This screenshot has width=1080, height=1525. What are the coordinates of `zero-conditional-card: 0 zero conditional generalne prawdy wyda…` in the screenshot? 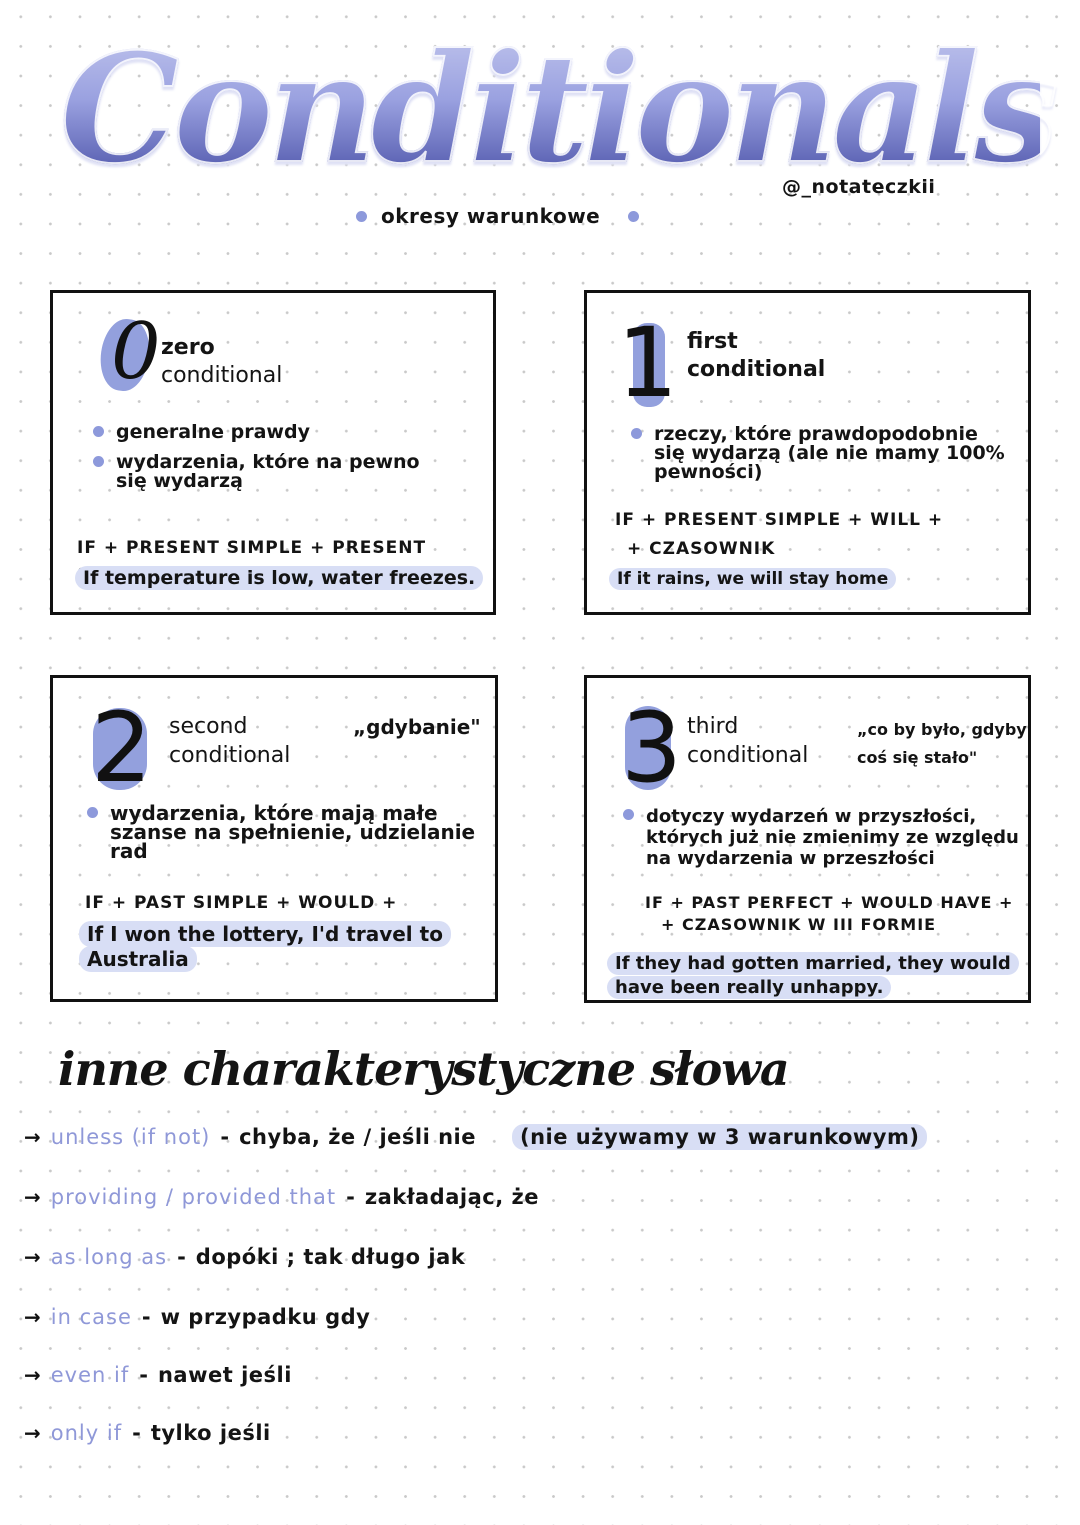 It's located at (273, 452).